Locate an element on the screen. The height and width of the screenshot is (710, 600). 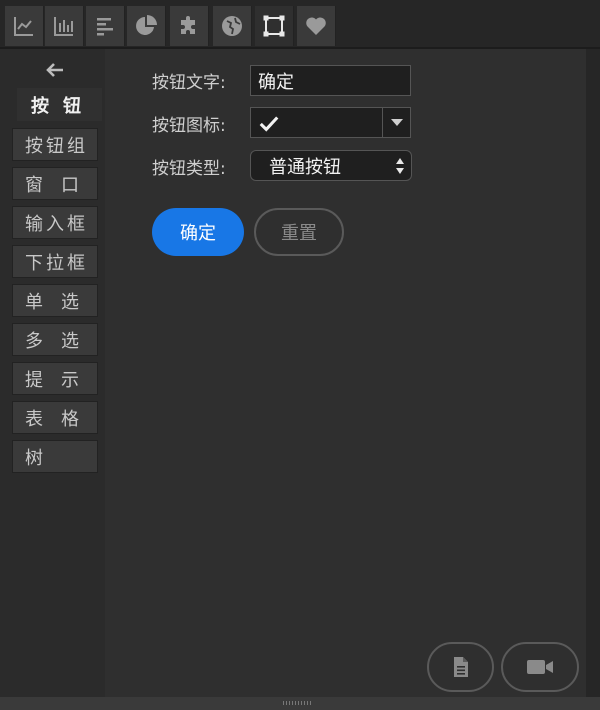
sidebar-item-window: 窗口 is located at coordinates (55, 183).